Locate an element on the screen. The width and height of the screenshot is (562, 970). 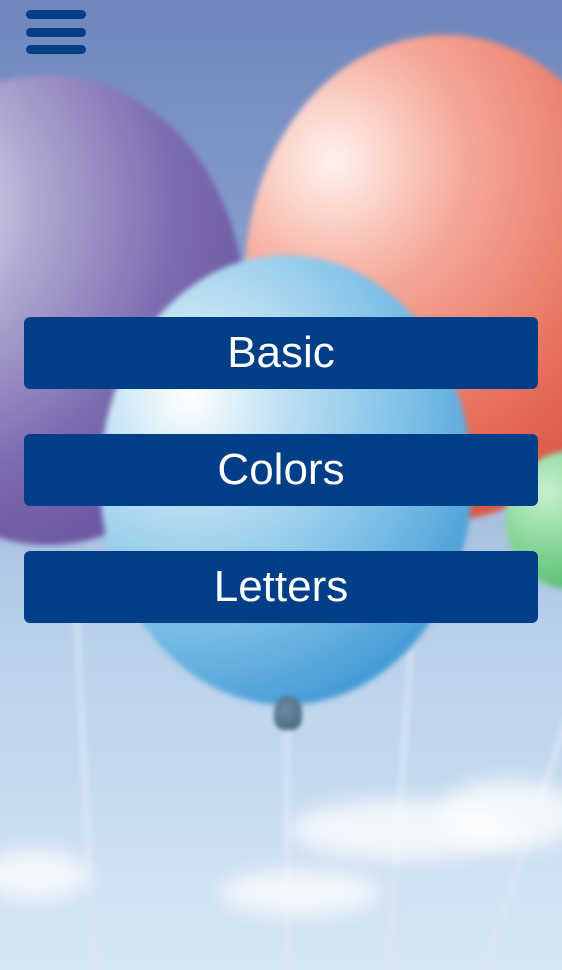
menu-bar-middle is located at coordinates (56, 32).